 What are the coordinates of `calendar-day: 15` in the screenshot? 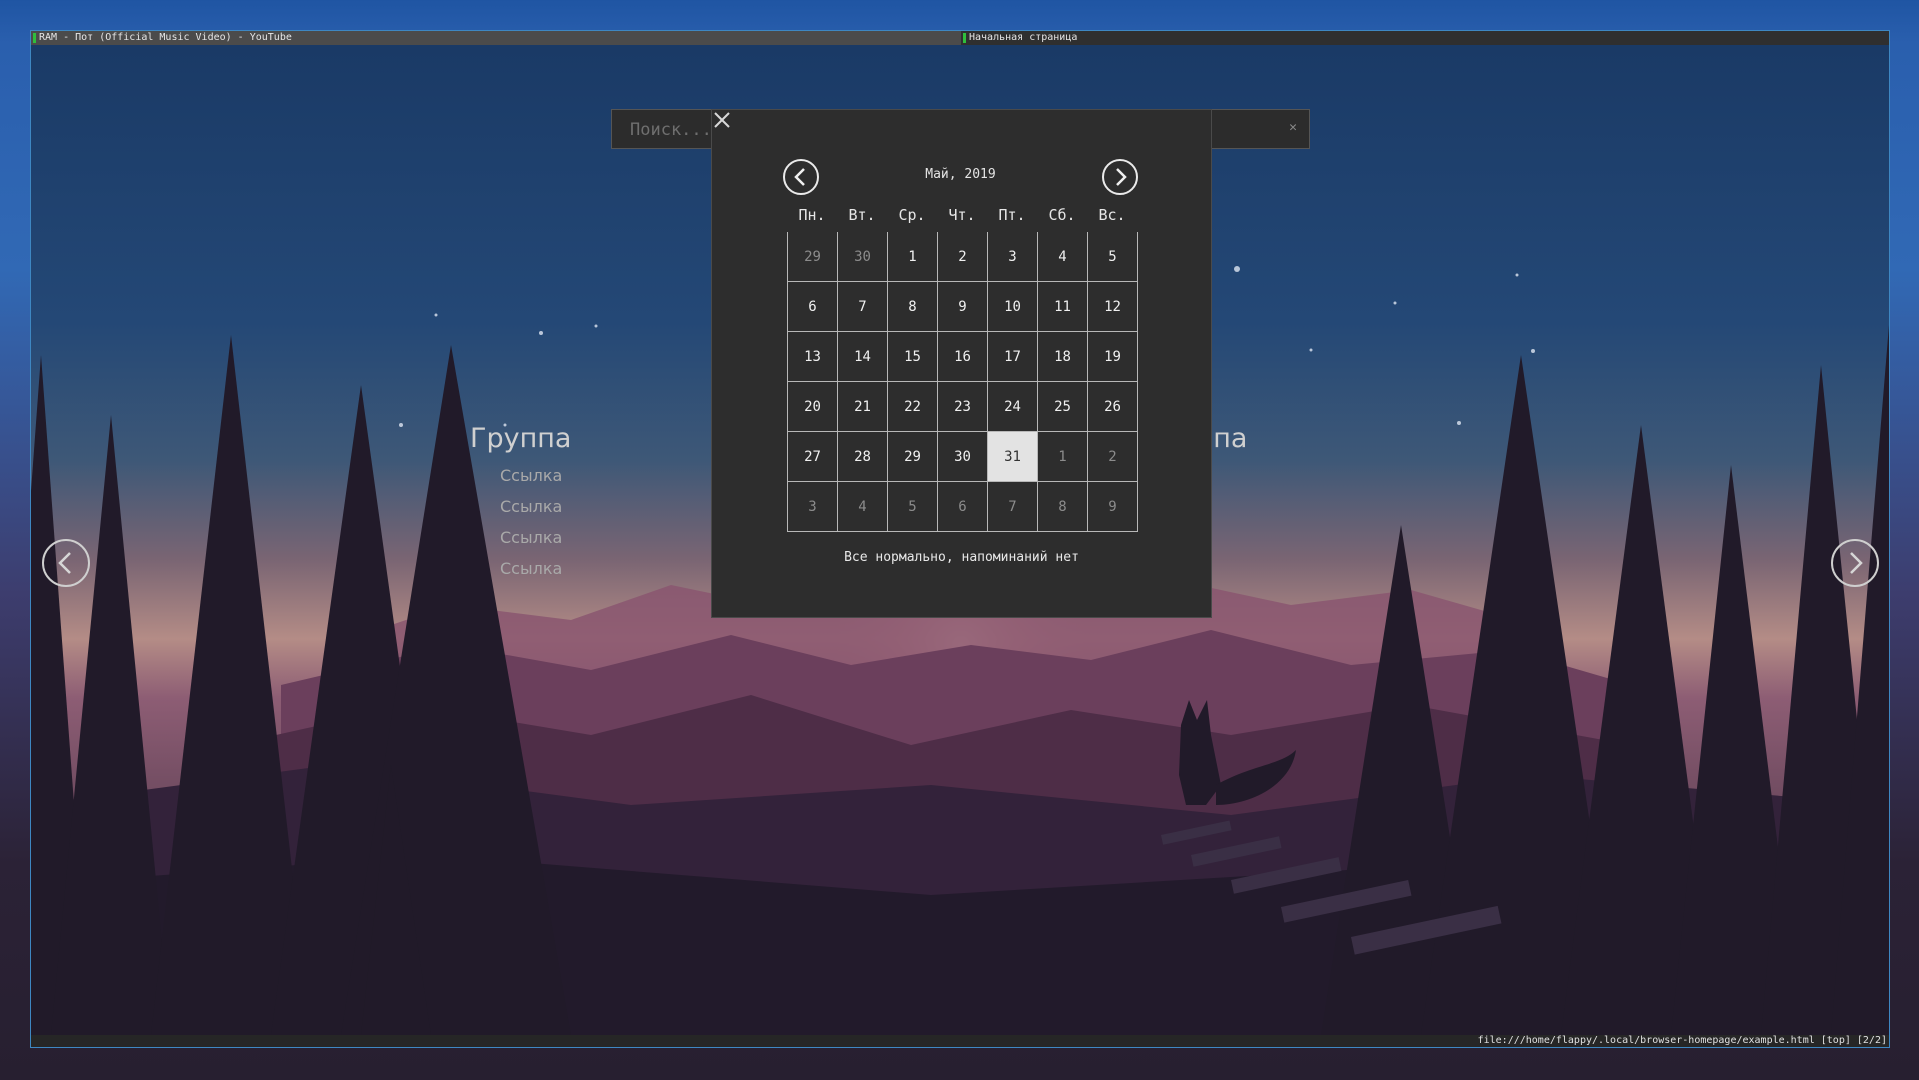 It's located at (913, 357).